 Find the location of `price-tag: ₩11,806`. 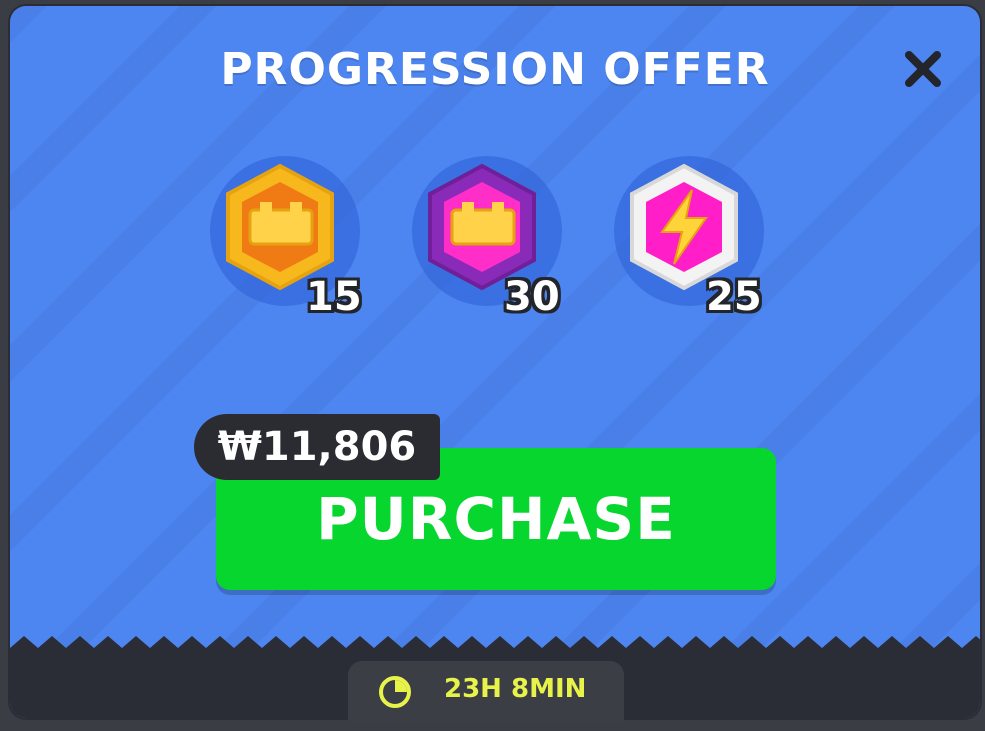

price-tag: ₩11,806 is located at coordinates (317, 447).